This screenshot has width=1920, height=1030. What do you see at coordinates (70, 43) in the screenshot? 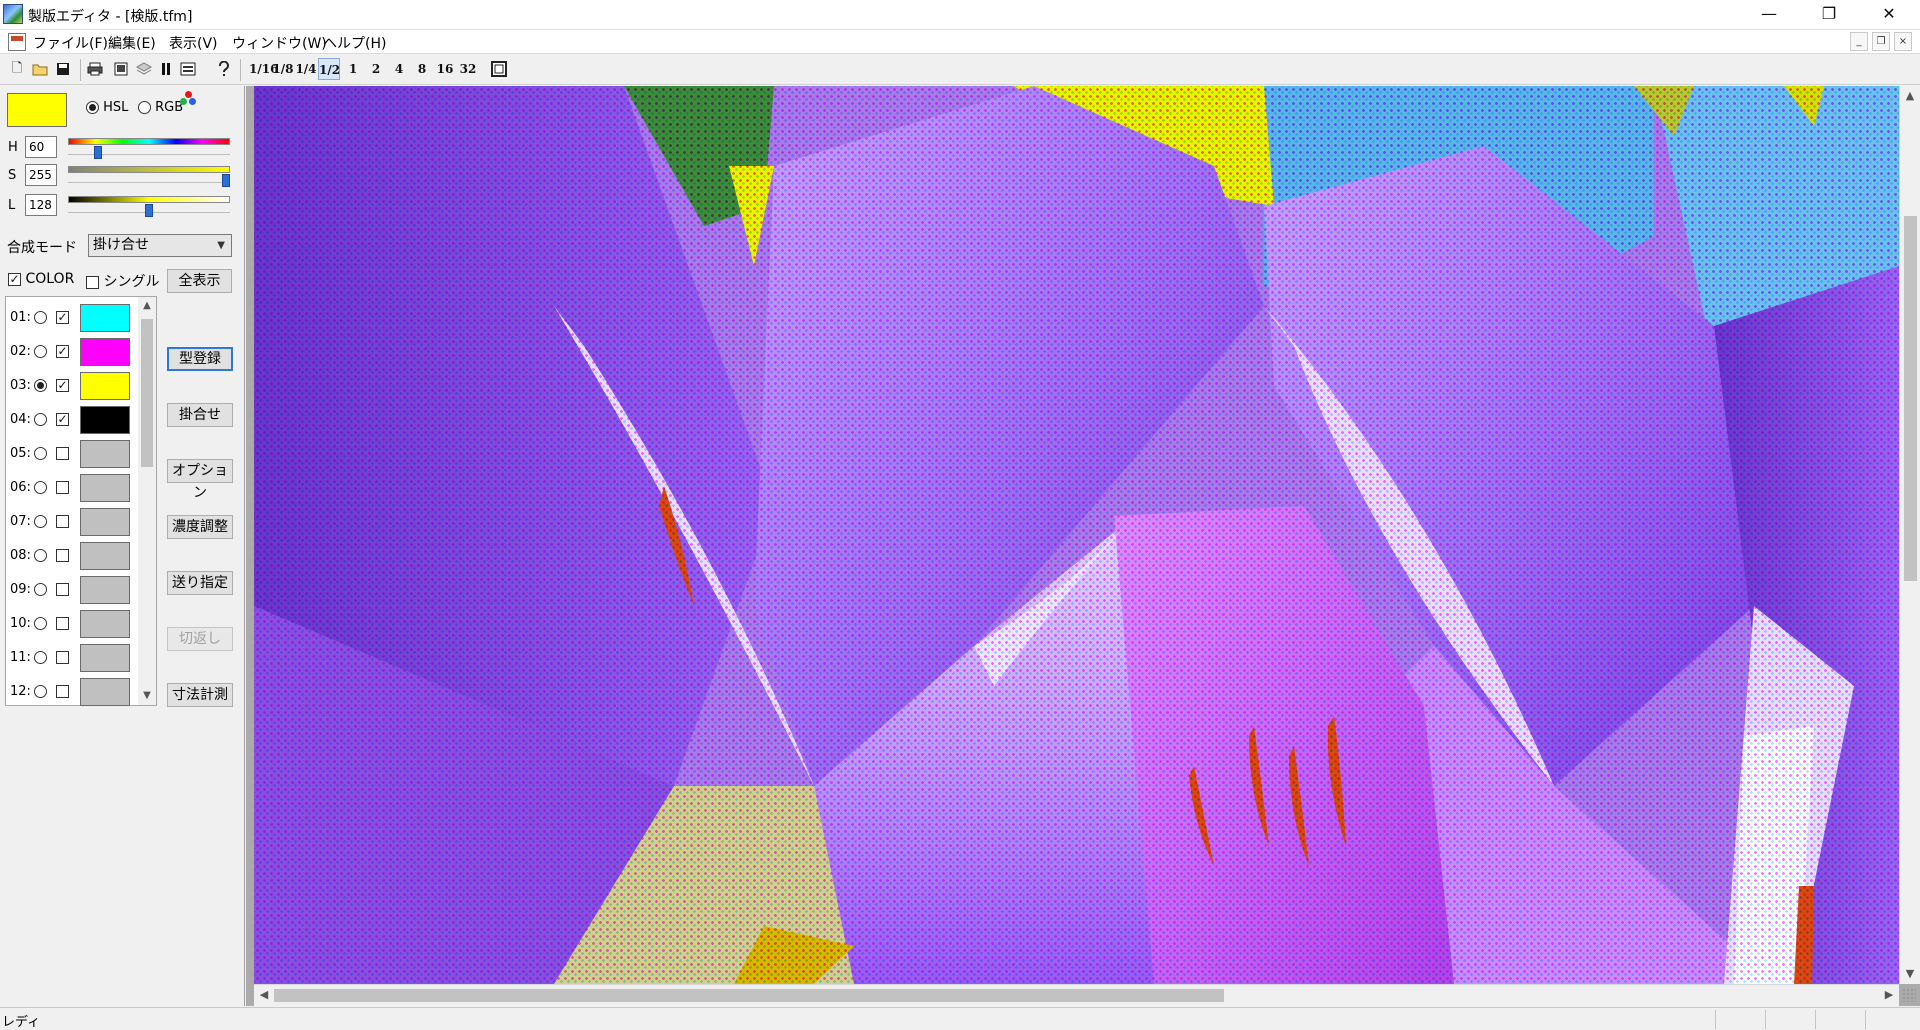
I see `menu-file: ファイル(F)` at bounding box center [70, 43].